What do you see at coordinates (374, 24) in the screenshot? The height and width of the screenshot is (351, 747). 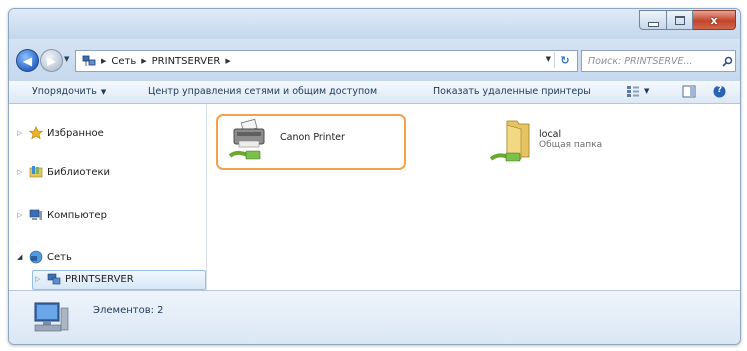 I see `title-bar: x` at bounding box center [374, 24].